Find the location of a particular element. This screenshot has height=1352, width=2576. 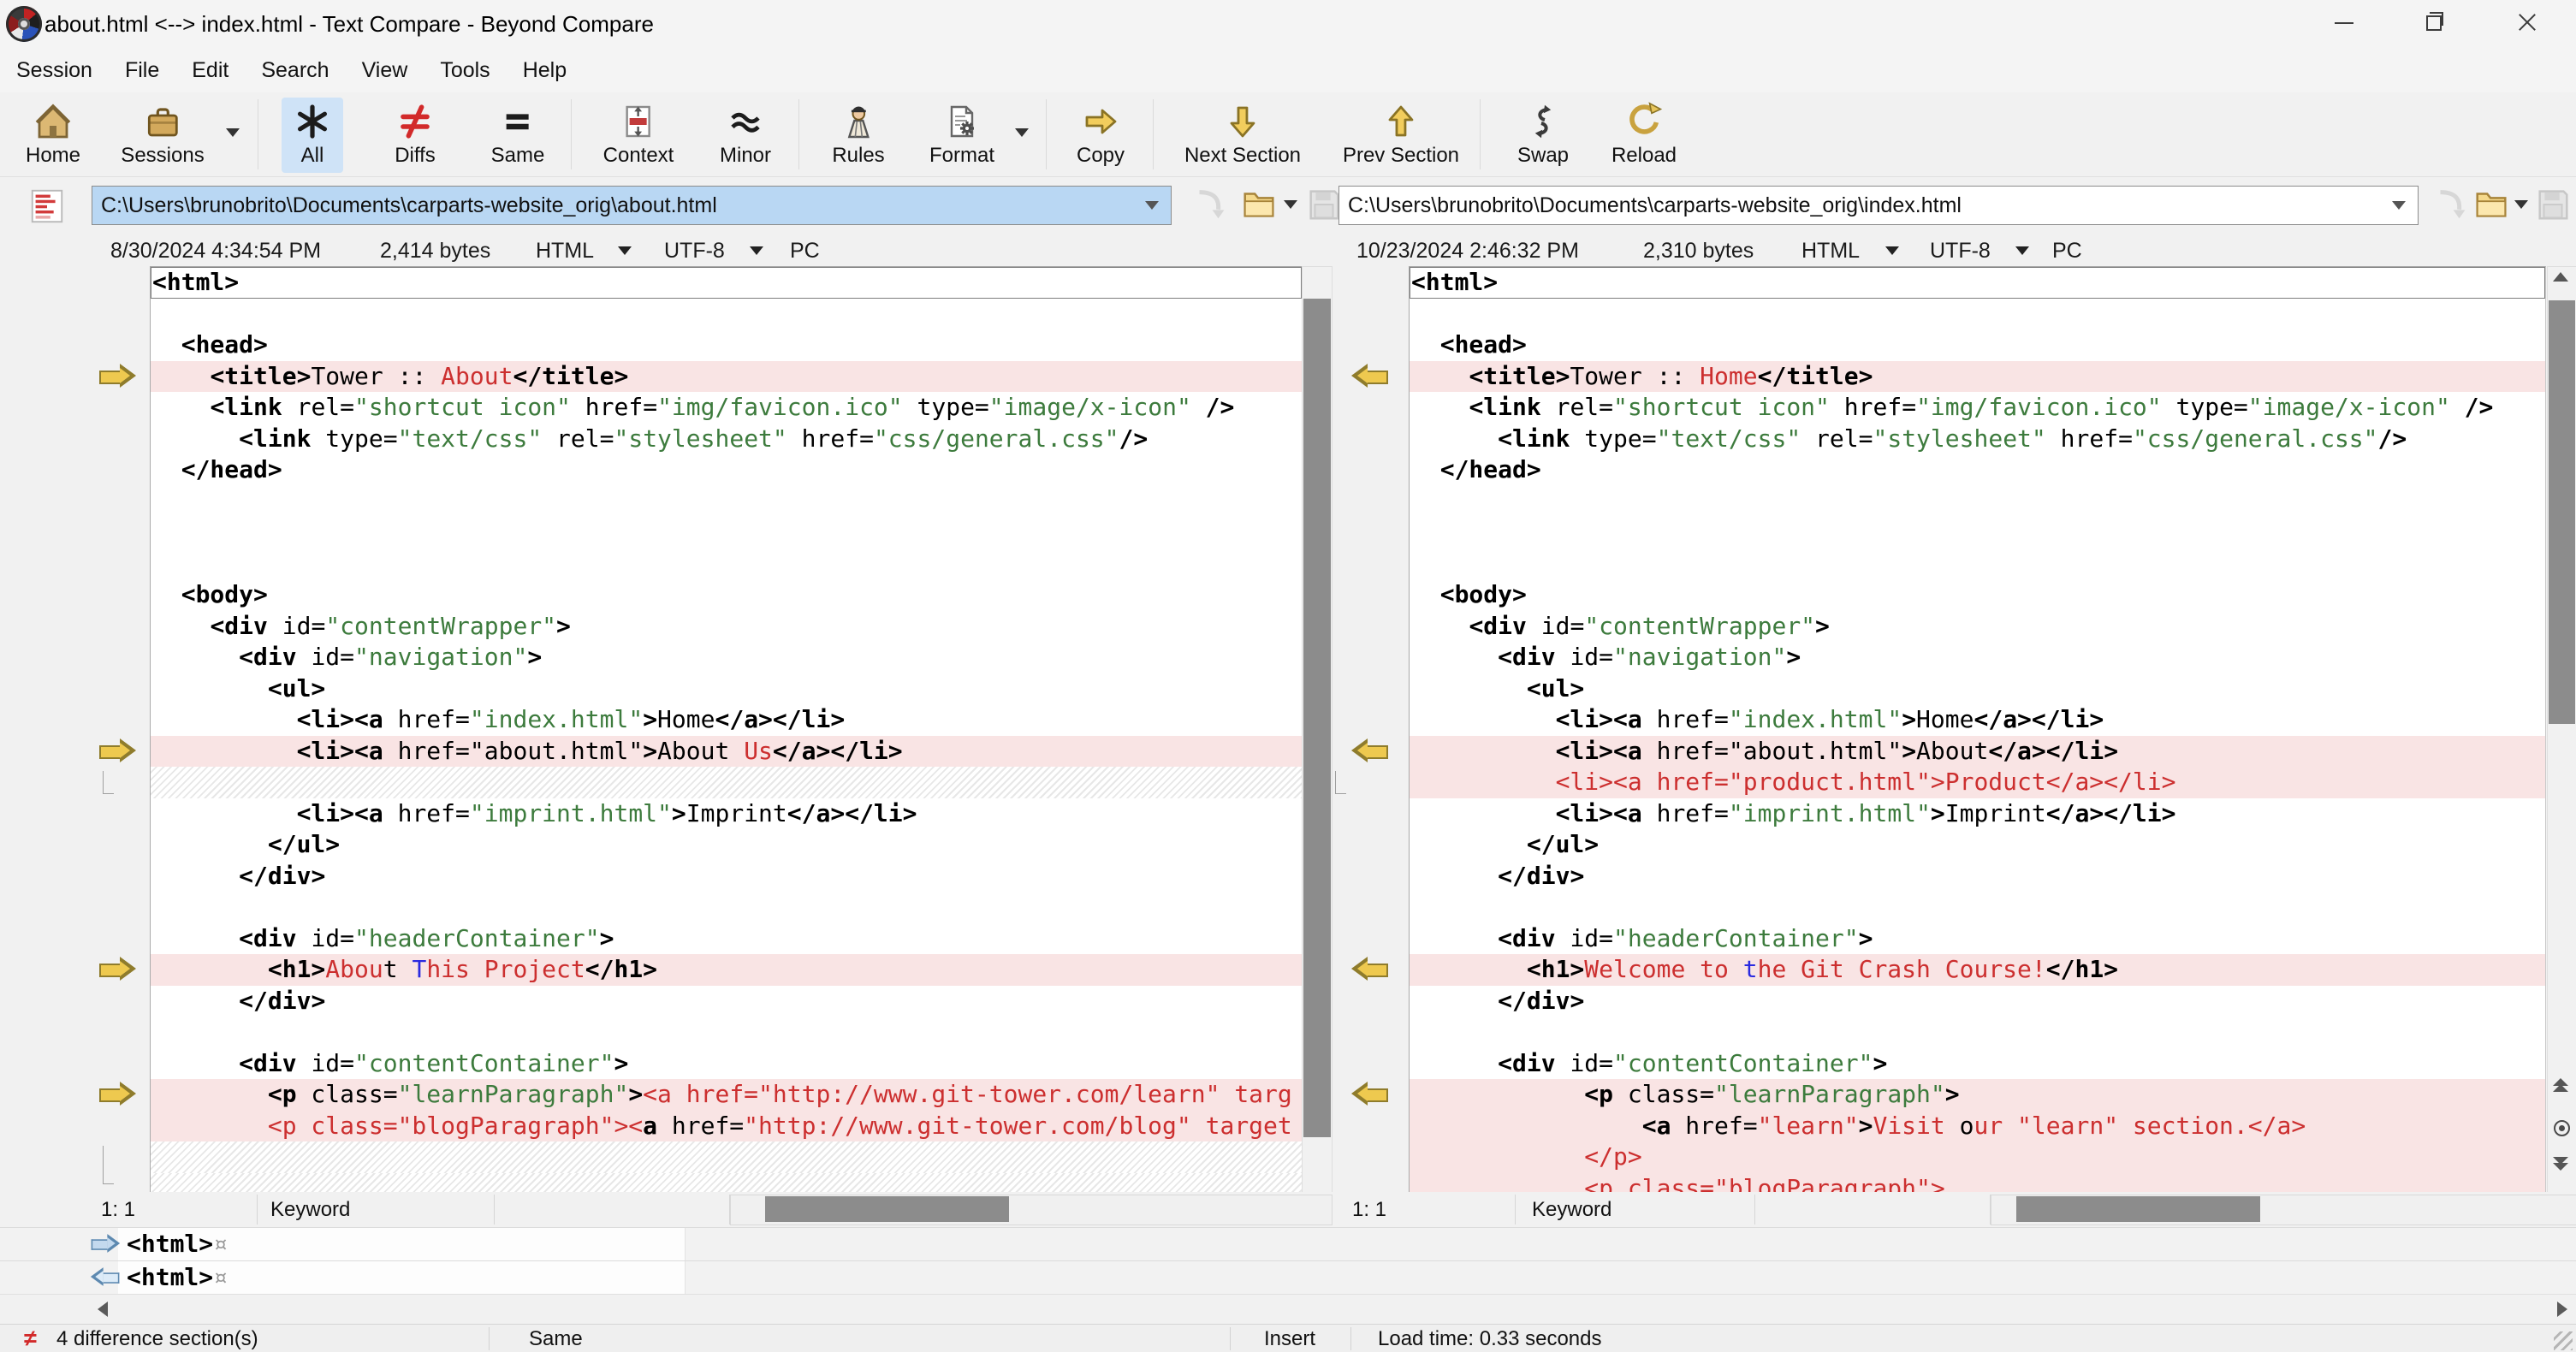

menu-item-file: File is located at coordinates (142, 70).